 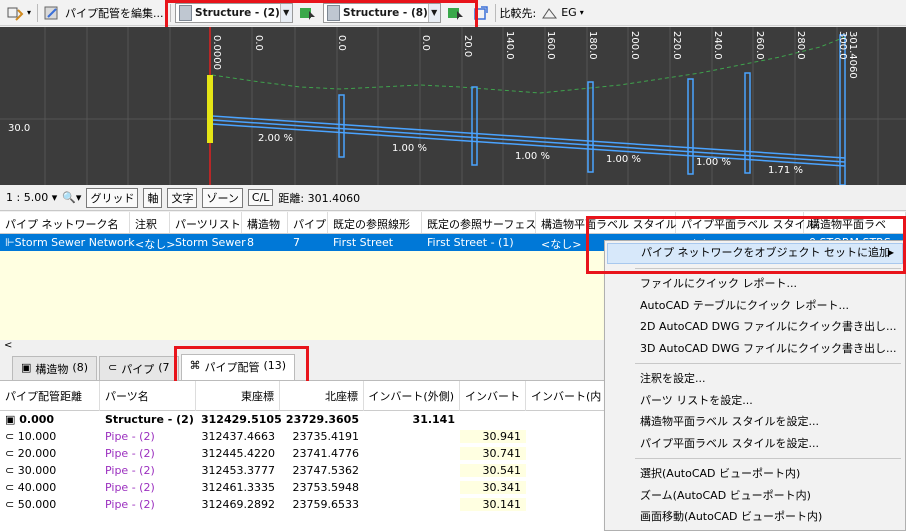 What do you see at coordinates (148, 395) in the screenshot?
I see `column-header: パーツ名` at bounding box center [148, 395].